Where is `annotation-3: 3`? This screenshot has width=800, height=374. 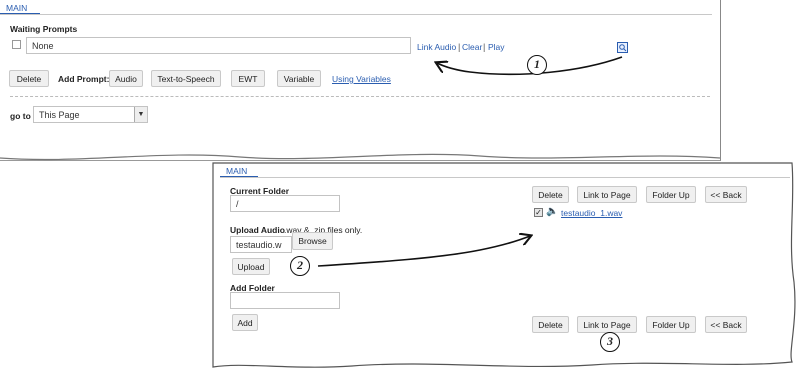
annotation-3: 3 is located at coordinates (610, 342).